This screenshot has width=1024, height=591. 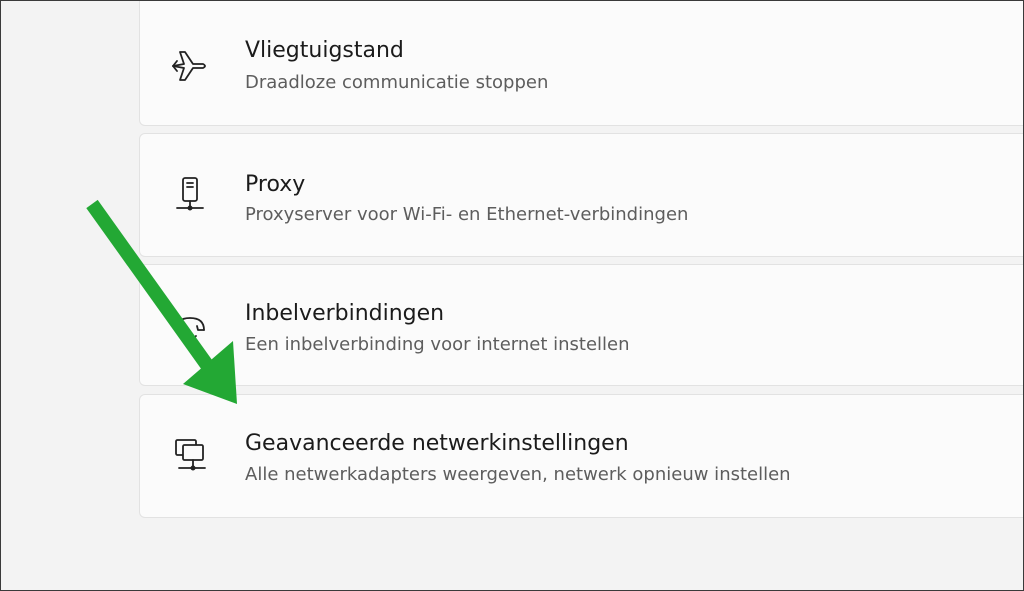 I want to click on setting-title: Vliegtuigstand, so click(x=324, y=50).